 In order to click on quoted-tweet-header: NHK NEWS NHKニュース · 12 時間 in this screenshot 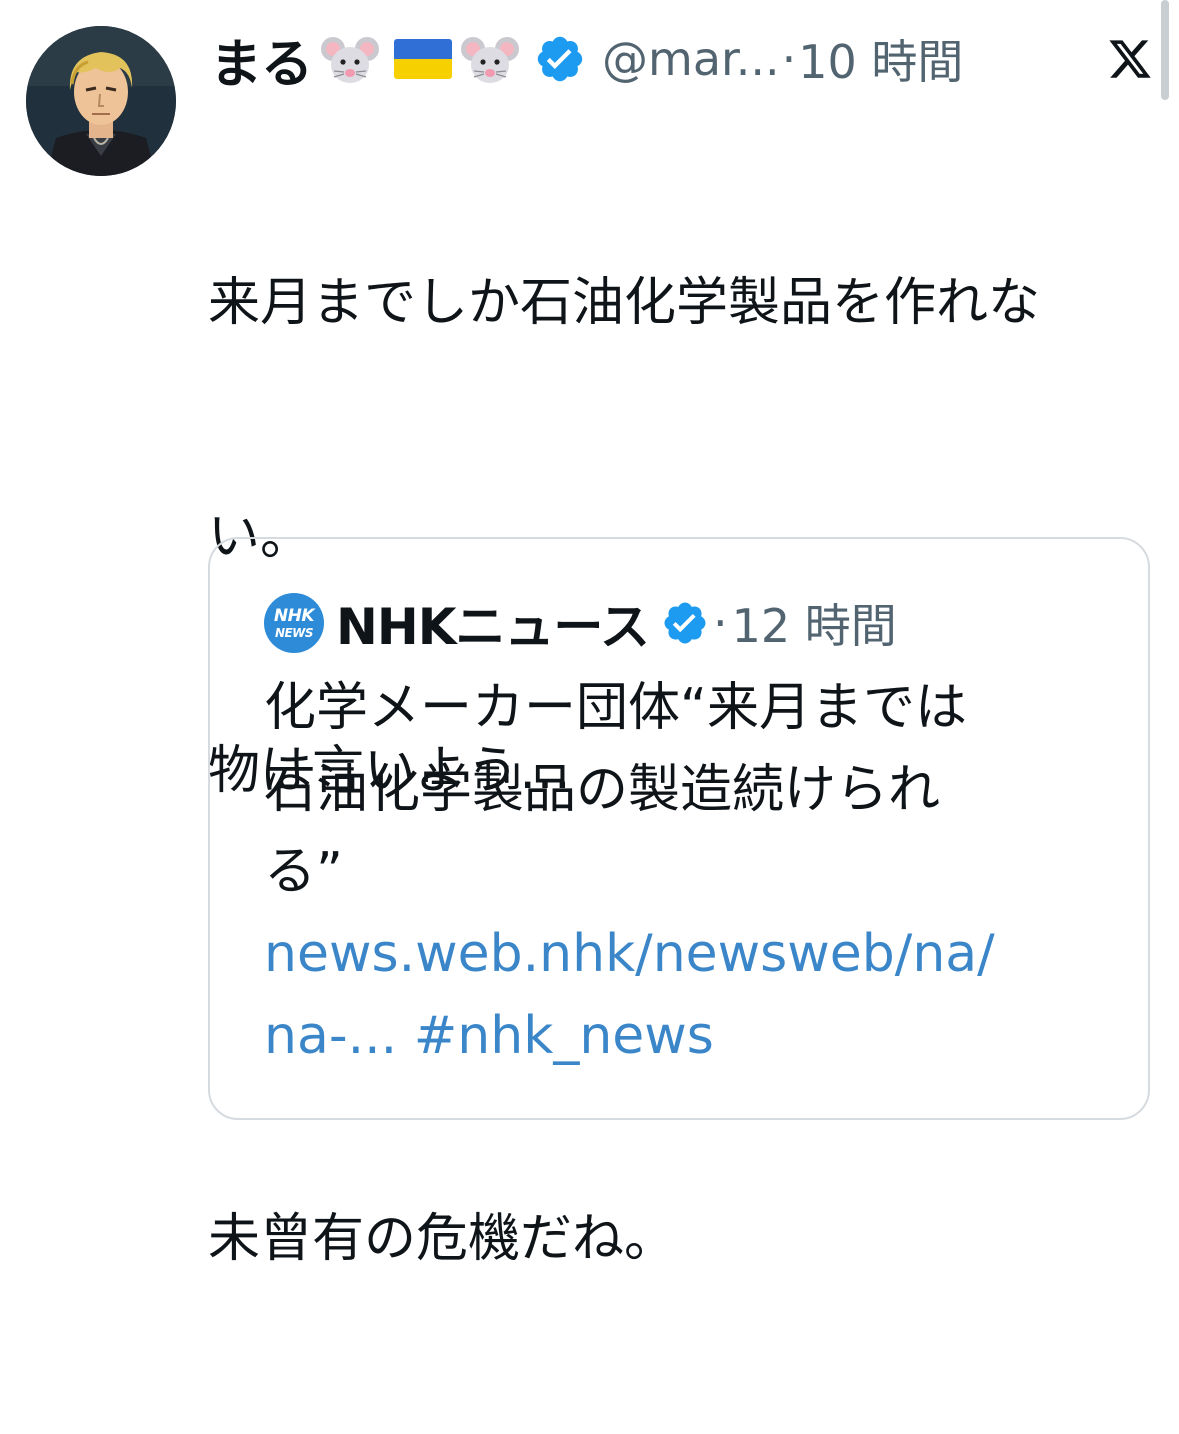, I will do `click(580, 623)`.